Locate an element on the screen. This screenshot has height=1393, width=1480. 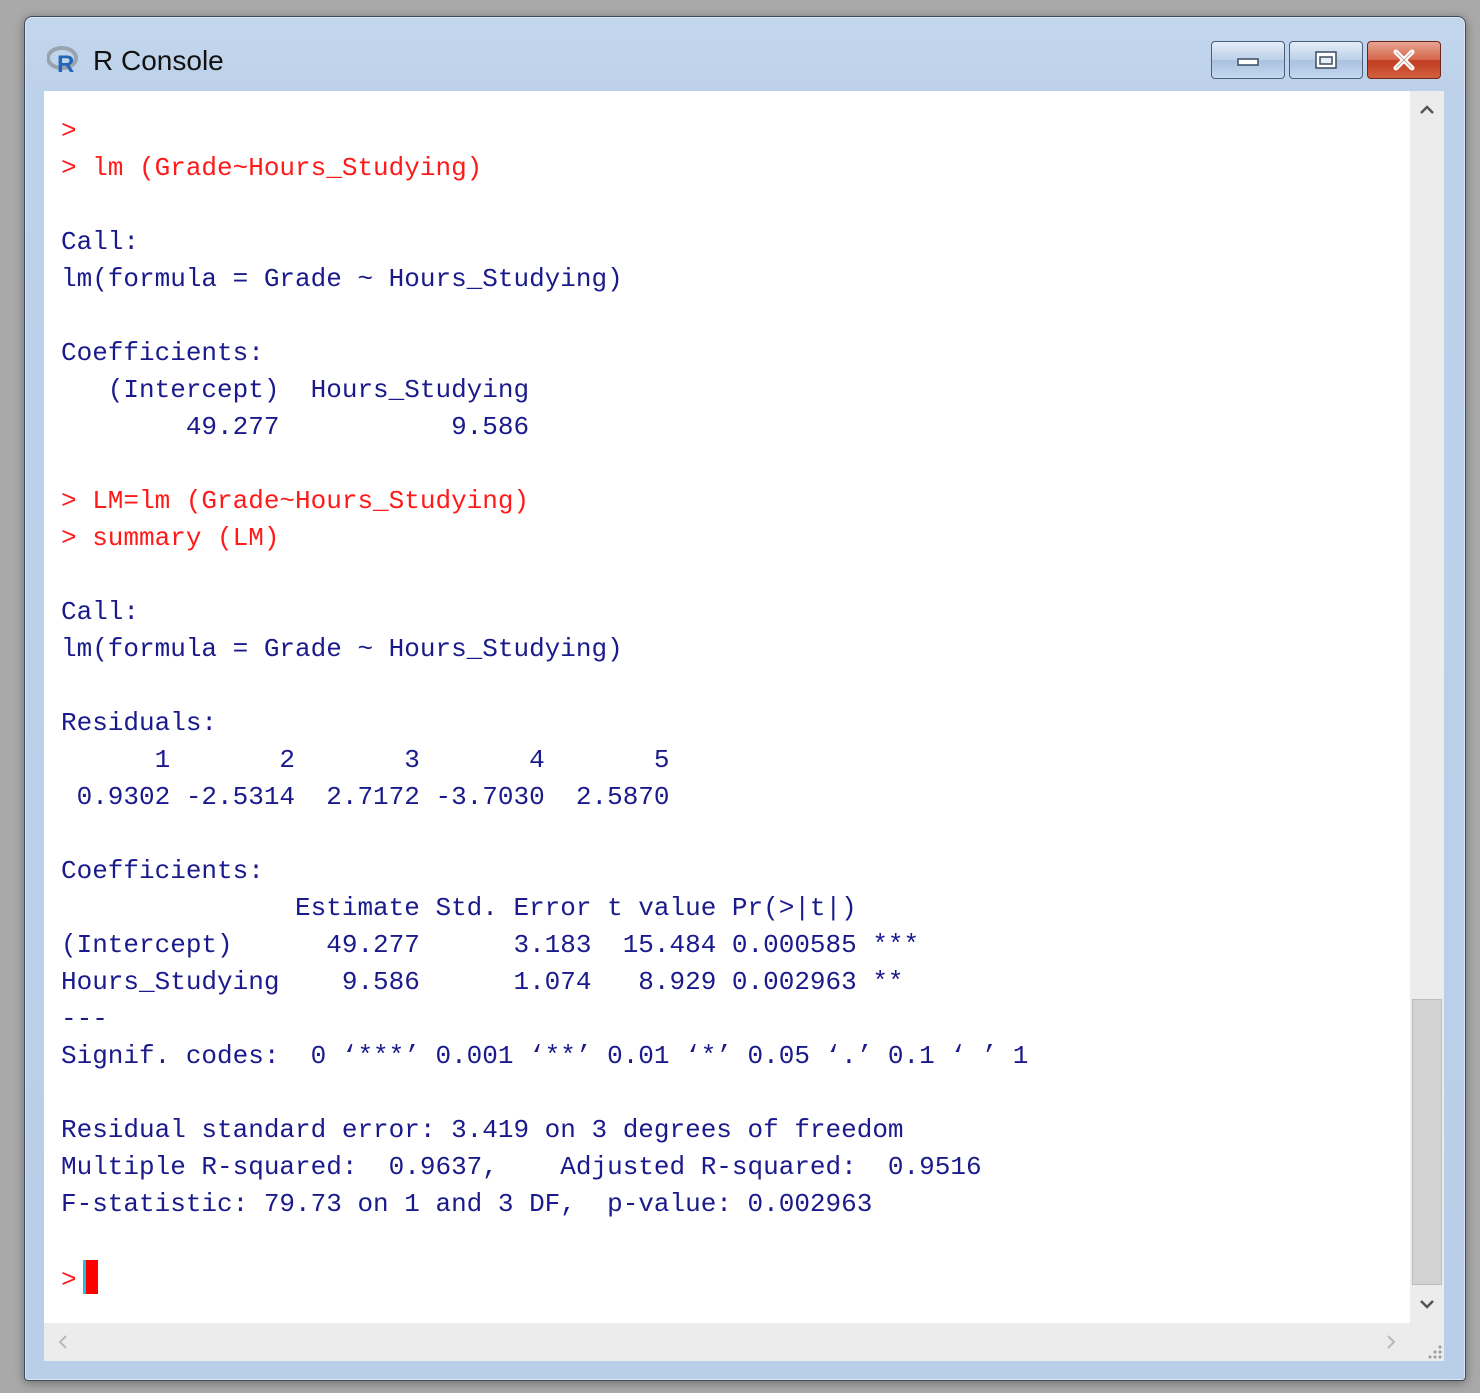
title-bar: R R Console is located at coordinates (745, 53).